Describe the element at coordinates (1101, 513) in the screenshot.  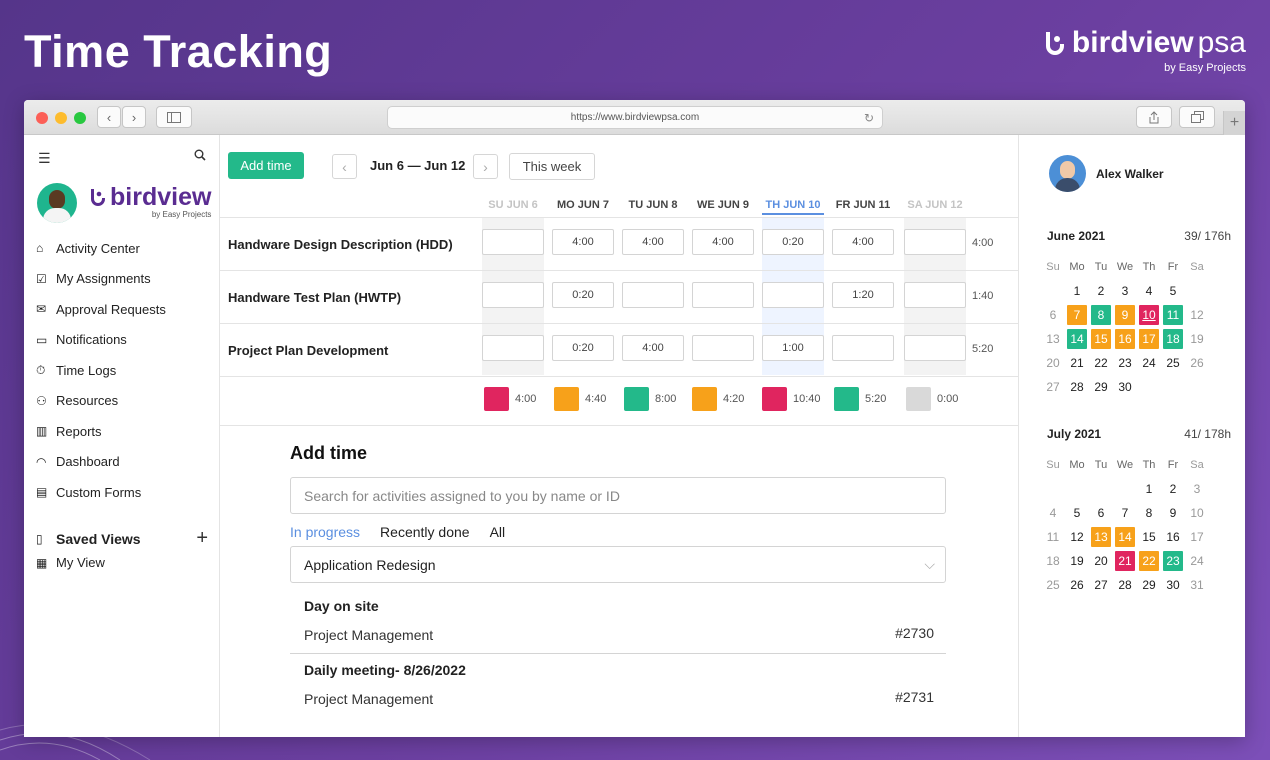
I see `calendar-day: 6` at that location.